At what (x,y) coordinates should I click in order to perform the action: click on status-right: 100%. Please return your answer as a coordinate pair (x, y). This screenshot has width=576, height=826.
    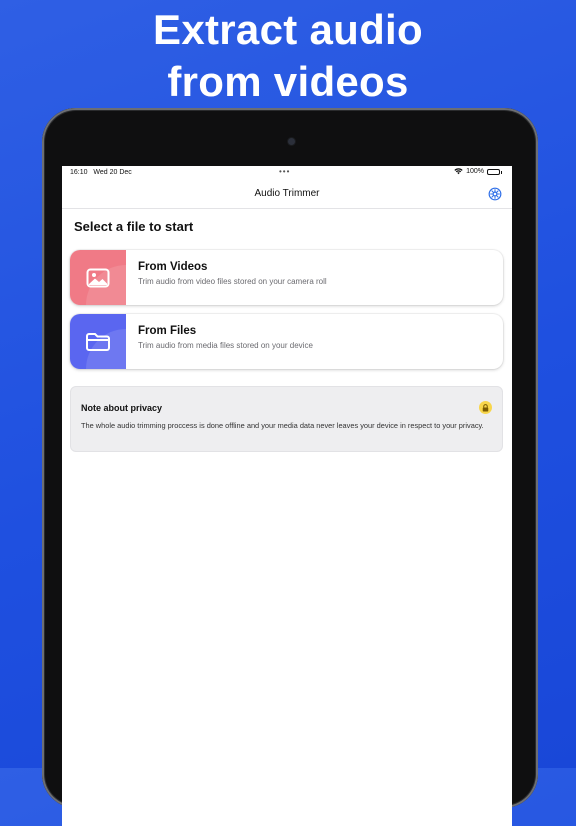
    Looking at the image, I should click on (478, 171).